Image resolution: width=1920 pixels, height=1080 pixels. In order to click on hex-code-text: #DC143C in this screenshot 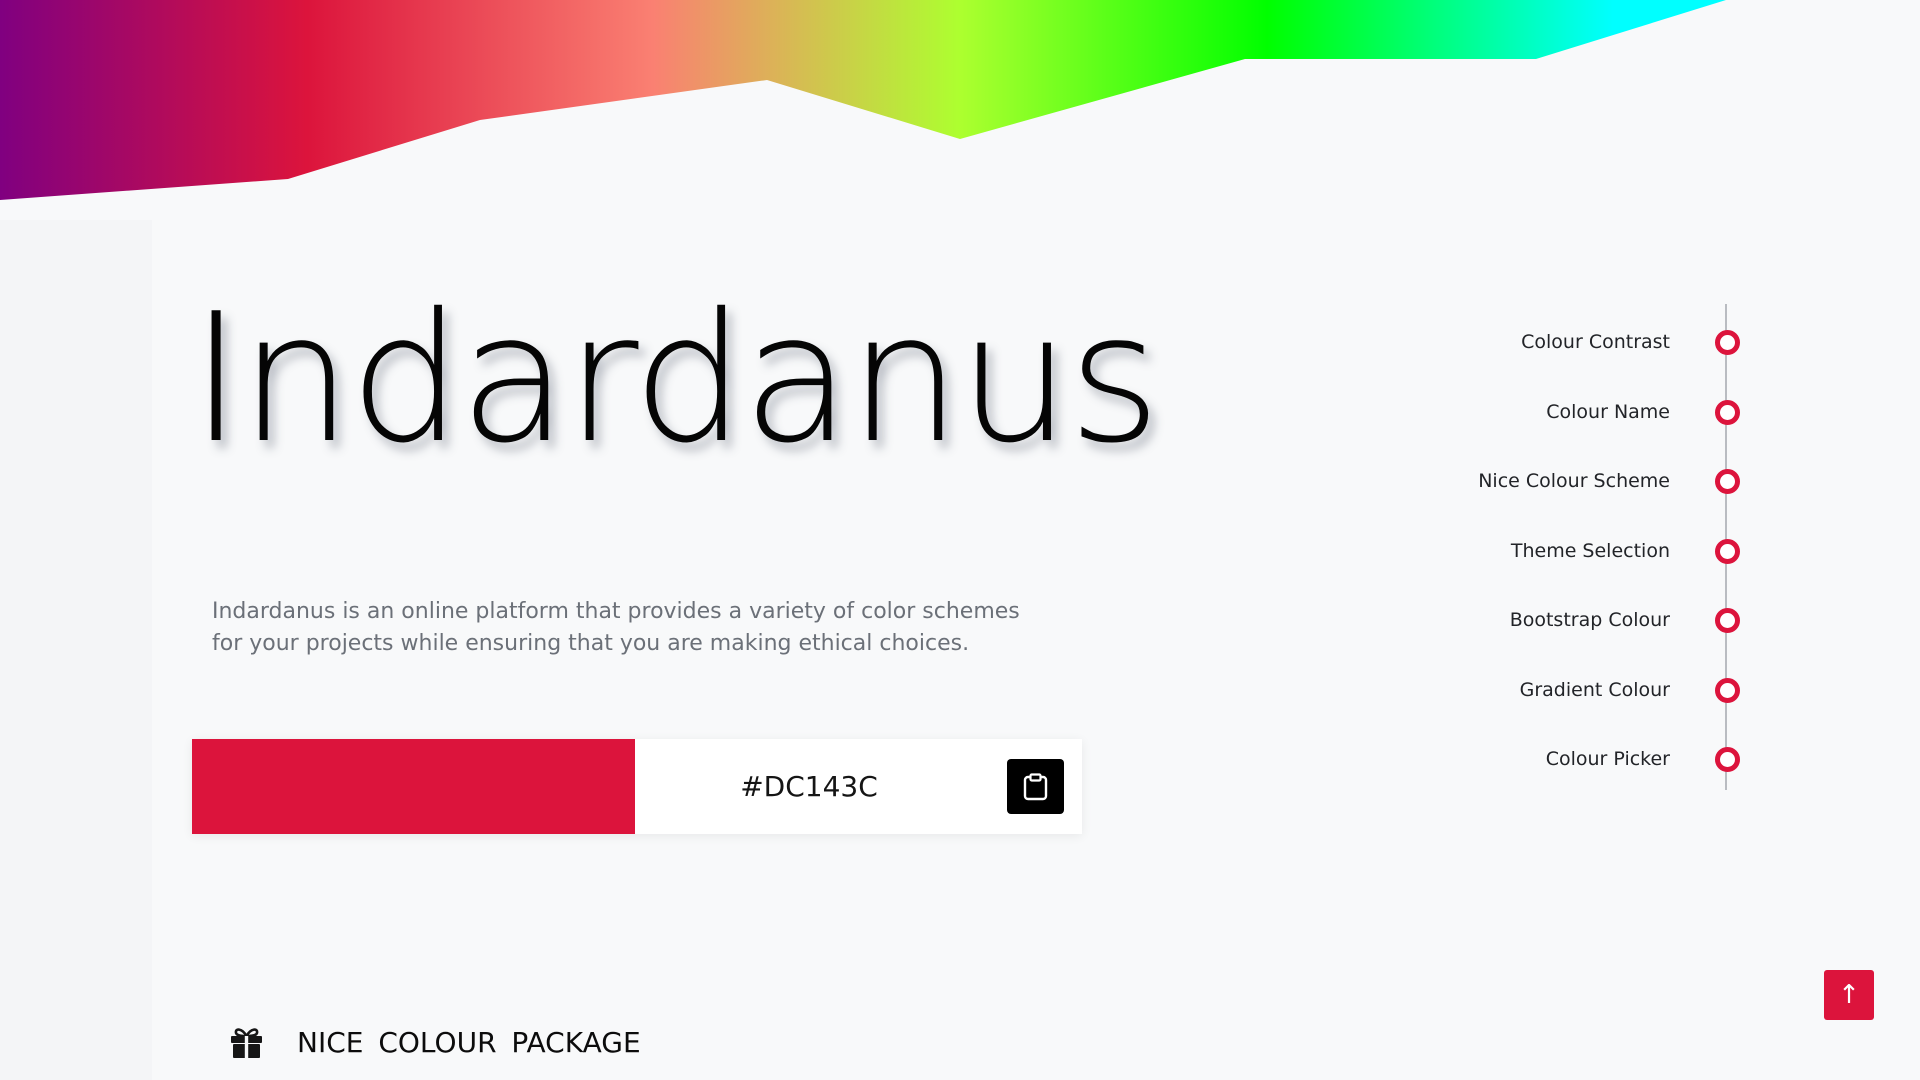, I will do `click(809, 786)`.